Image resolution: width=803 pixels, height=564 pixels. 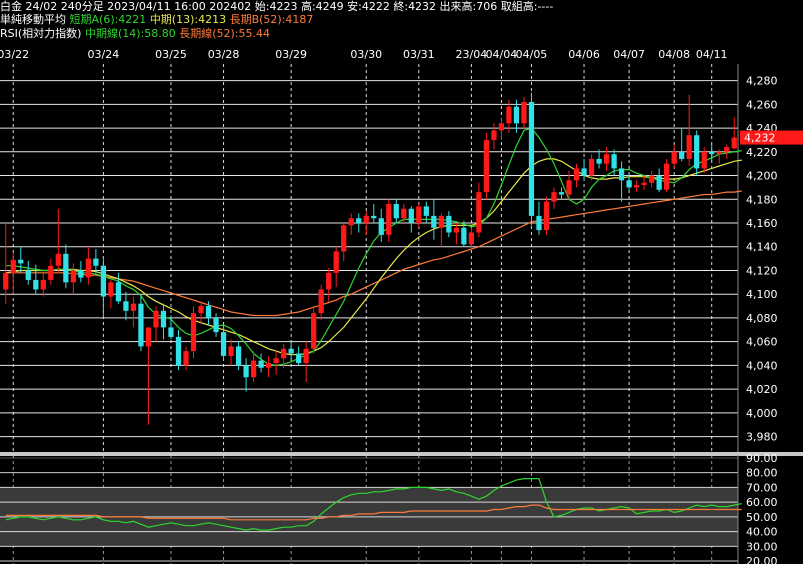 What do you see at coordinates (762, 437) in the screenshot?
I see `price-tick-label: 3,980` at bounding box center [762, 437].